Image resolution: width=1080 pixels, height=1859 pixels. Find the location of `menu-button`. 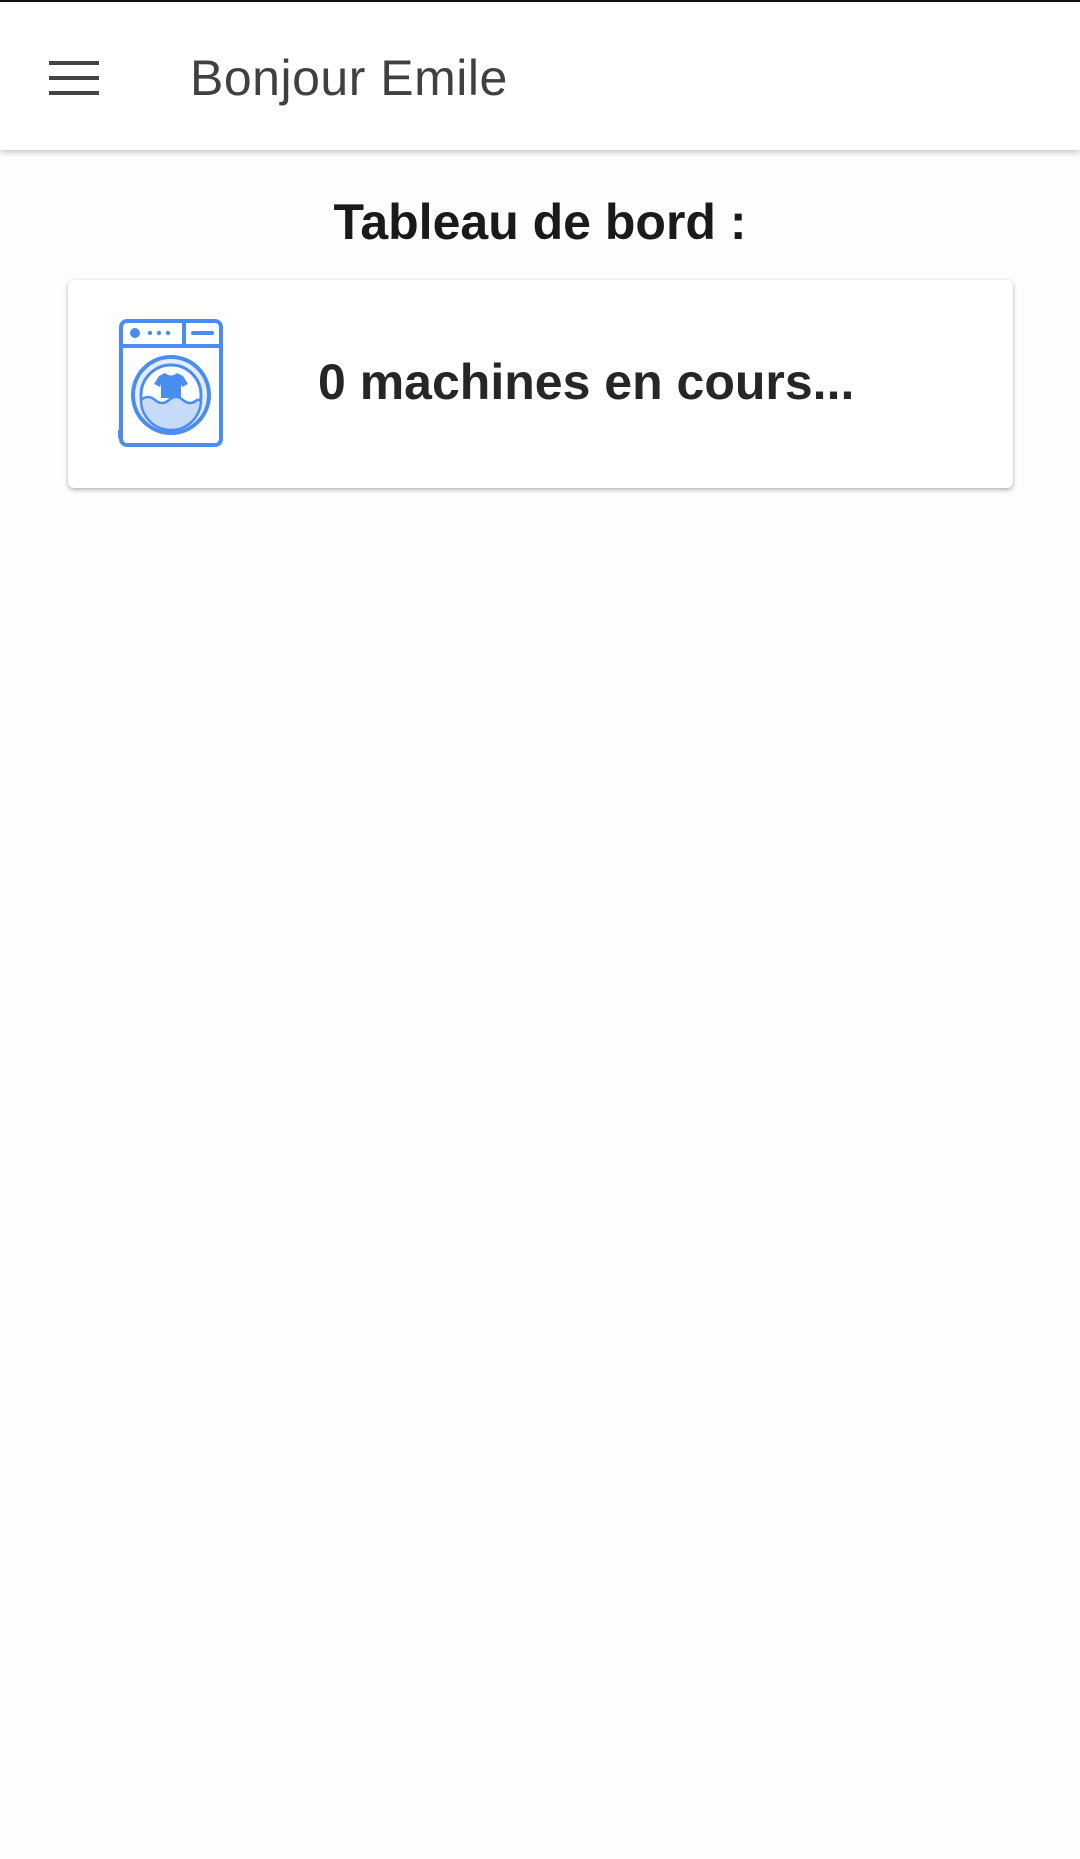

menu-button is located at coordinates (74, 78).